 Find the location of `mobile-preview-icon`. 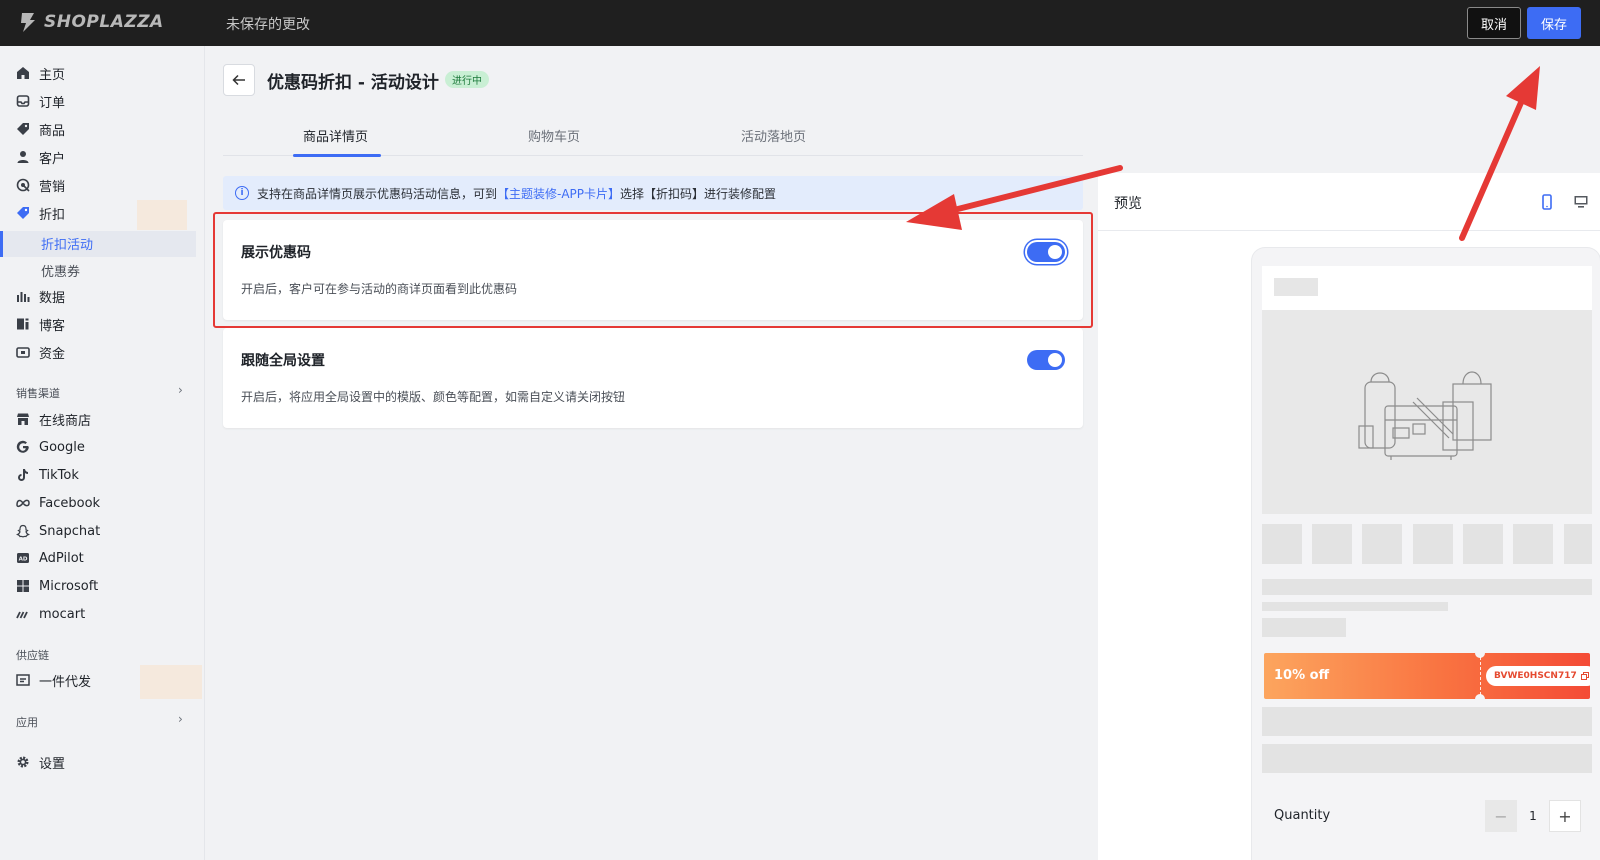

mobile-preview-icon is located at coordinates (1547, 202).